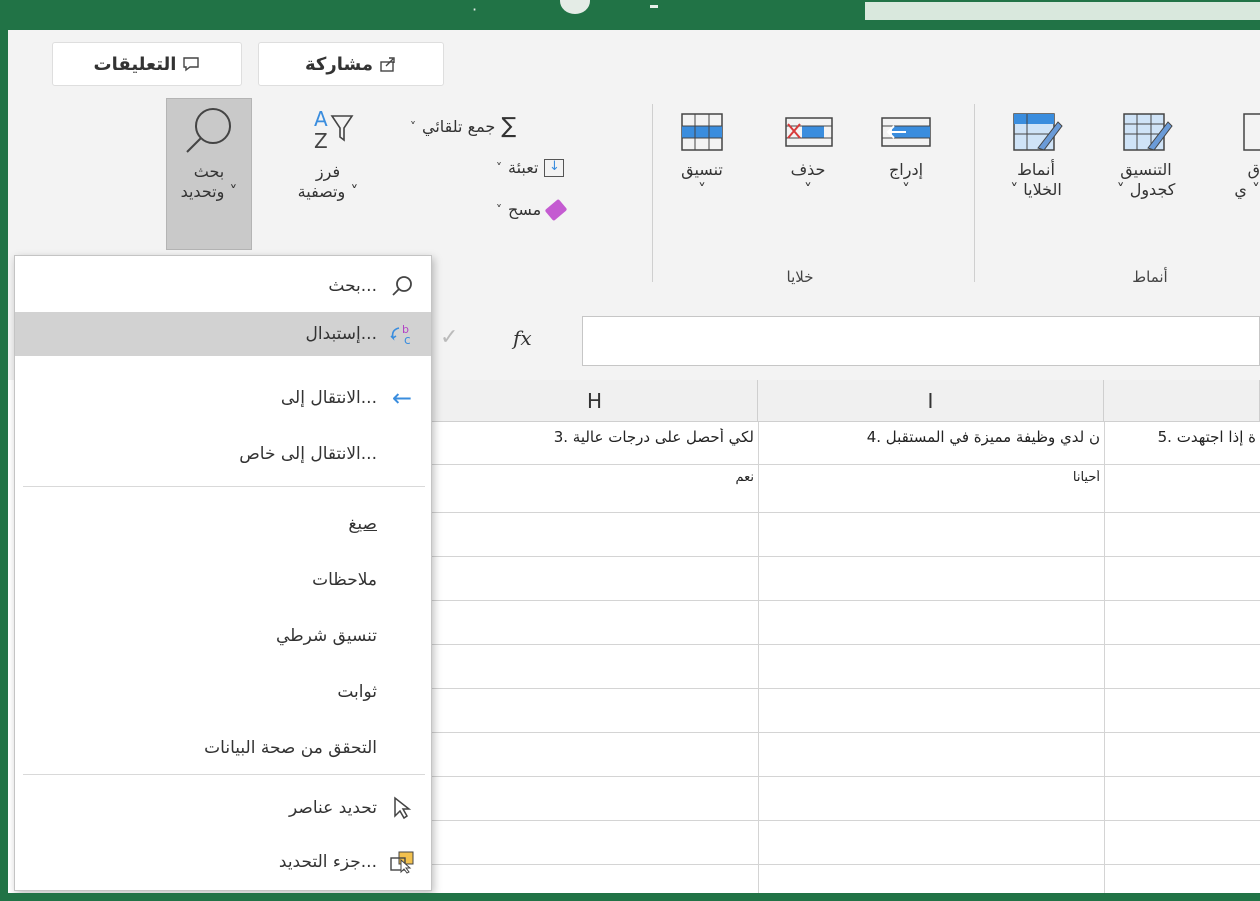  Describe the element at coordinates (931, 401) in the screenshot. I see `column-header-i: I` at that location.